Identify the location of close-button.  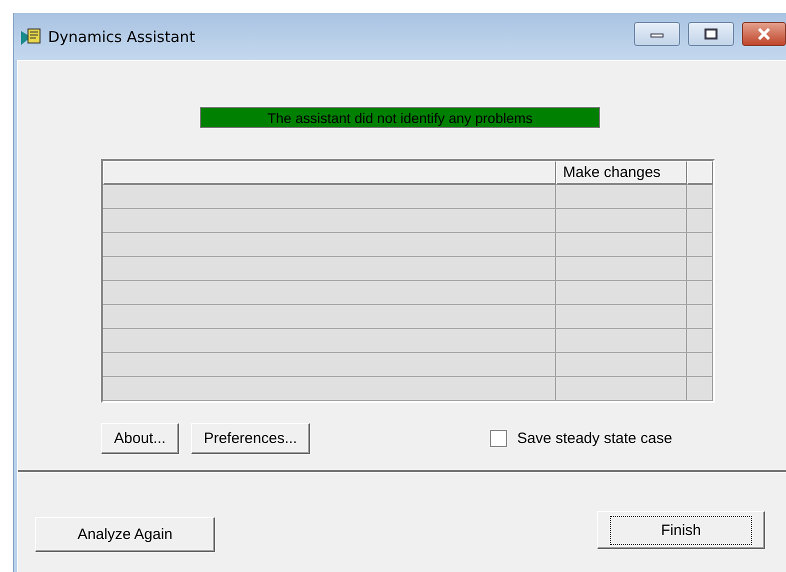
(764, 34).